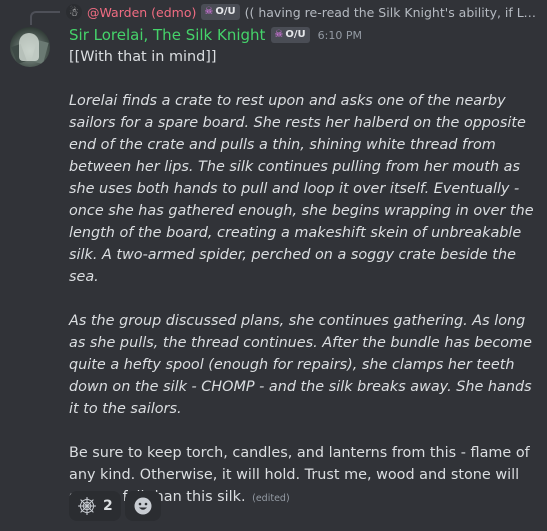 This screenshot has width=547, height=531. What do you see at coordinates (87, 506) in the screenshot?
I see `spider-web-icon` at bounding box center [87, 506].